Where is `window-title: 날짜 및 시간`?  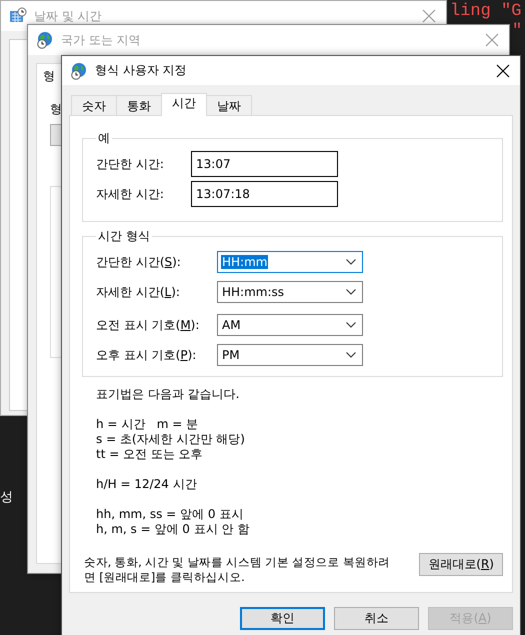
window-title: 날짜 및 시간 is located at coordinates (68, 16).